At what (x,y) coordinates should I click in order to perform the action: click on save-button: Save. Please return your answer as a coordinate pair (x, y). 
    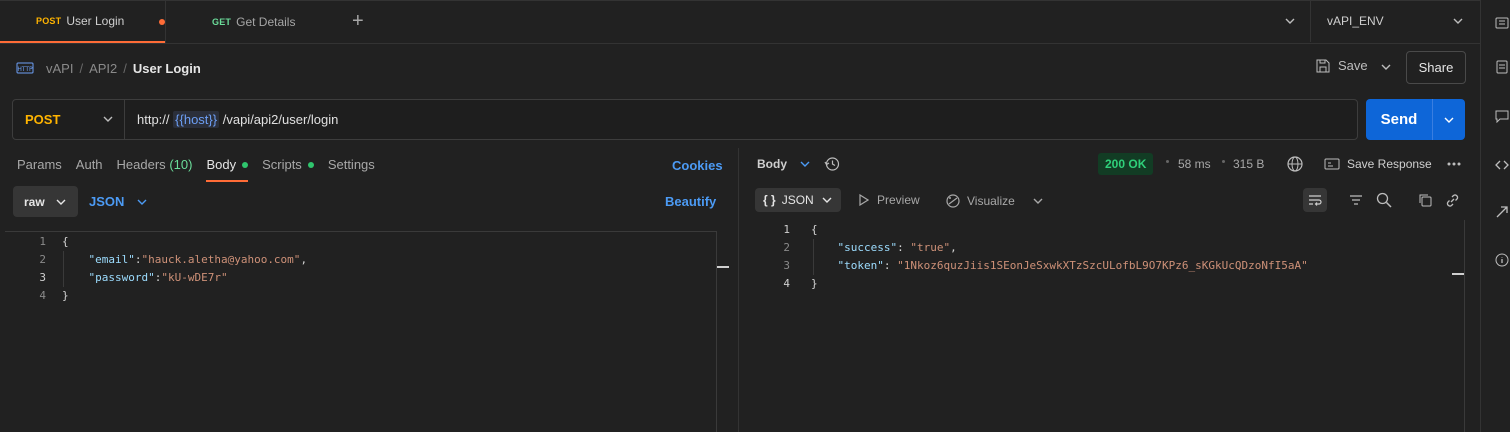
    Looking at the image, I should click on (1342, 65).